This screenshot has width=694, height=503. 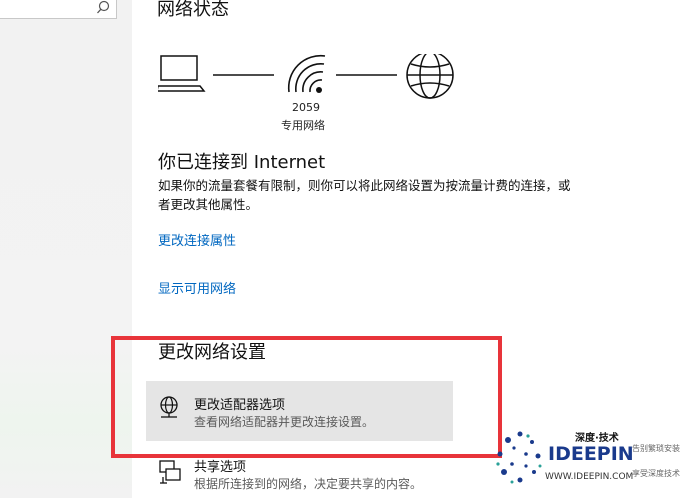 I want to click on search-input, so click(x=58, y=9).